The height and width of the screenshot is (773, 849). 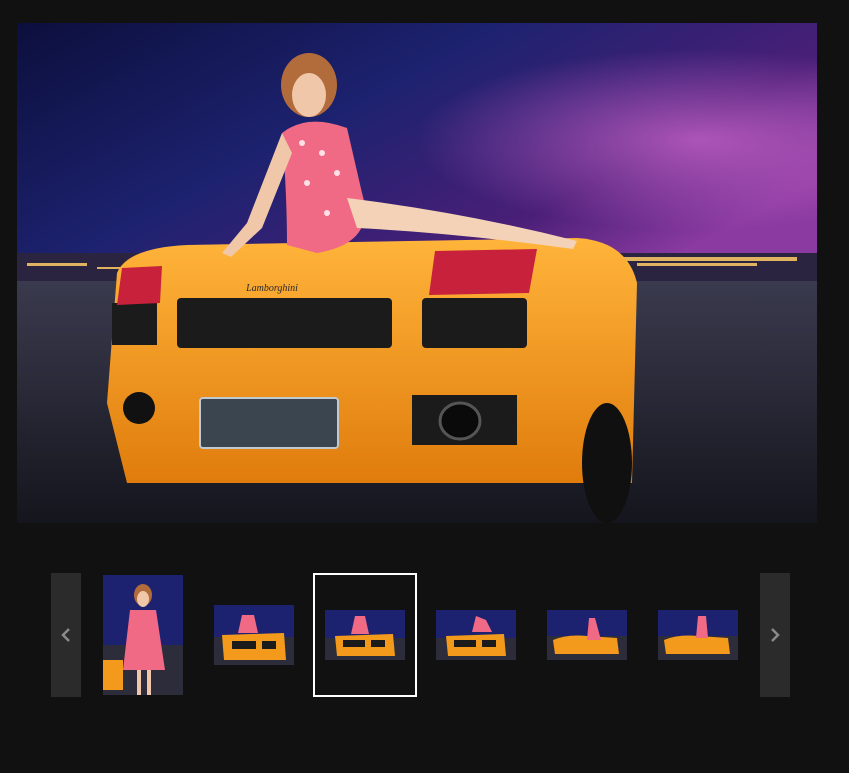 I want to click on chevron-left-icon, so click(x=65, y=635).